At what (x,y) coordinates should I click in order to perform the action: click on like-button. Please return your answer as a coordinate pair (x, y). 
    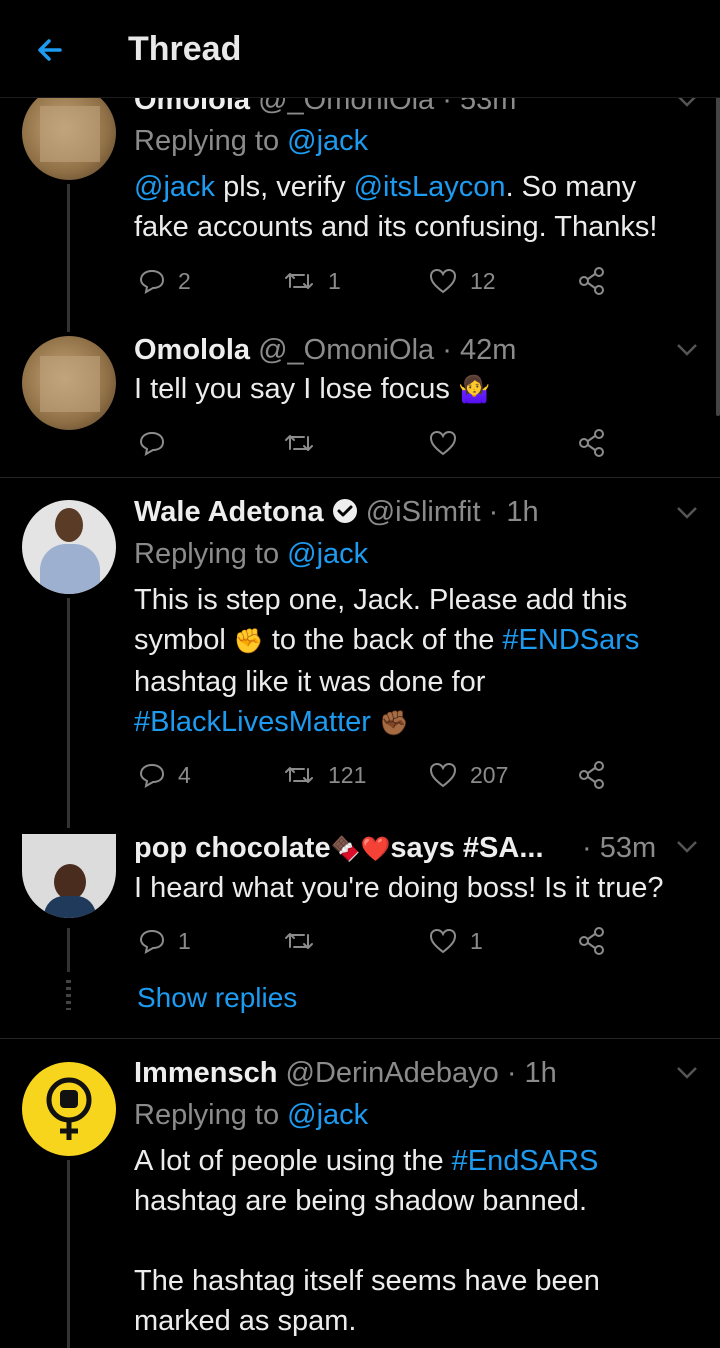
    Looking at the image, I should click on (449, 443).